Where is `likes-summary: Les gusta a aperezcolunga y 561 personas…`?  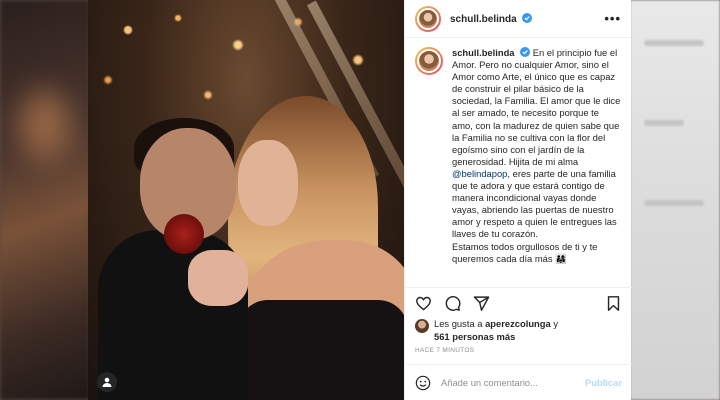
likes-summary: Les gusta a aperezcolunga y 561 personas… is located at coordinates (520, 330).